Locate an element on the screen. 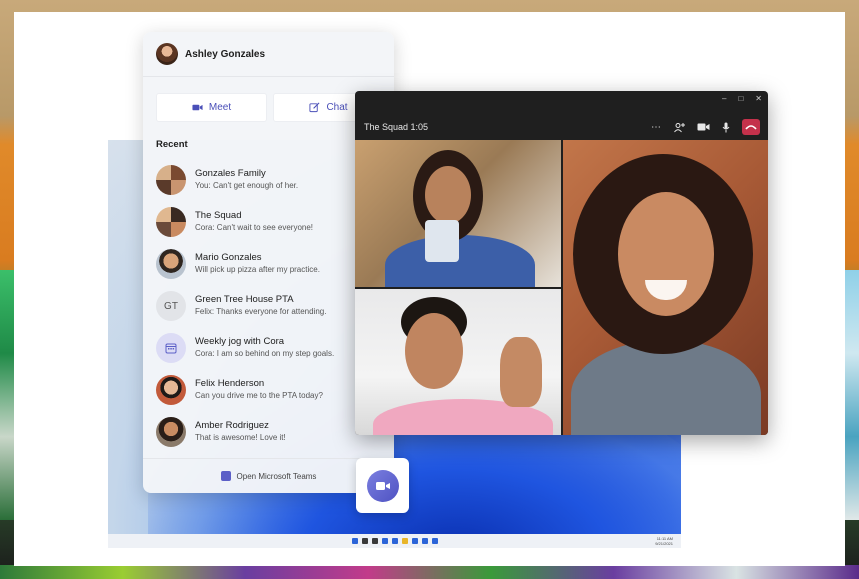 This screenshot has width=859, height=579. conversation-name: Gonzales Family is located at coordinates (230, 173).